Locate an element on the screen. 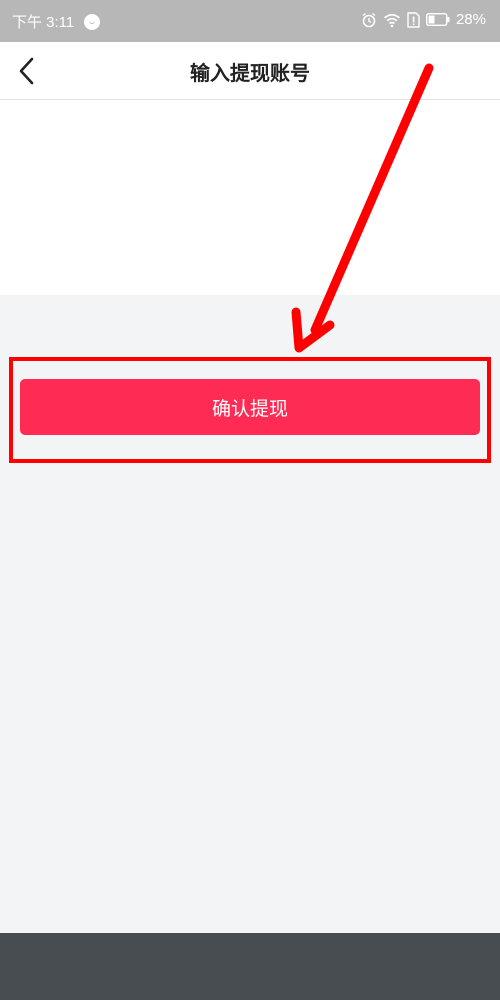 The width and height of the screenshot is (500, 1000). confirm-withdraw-button: 确认提现 is located at coordinates (250, 407).